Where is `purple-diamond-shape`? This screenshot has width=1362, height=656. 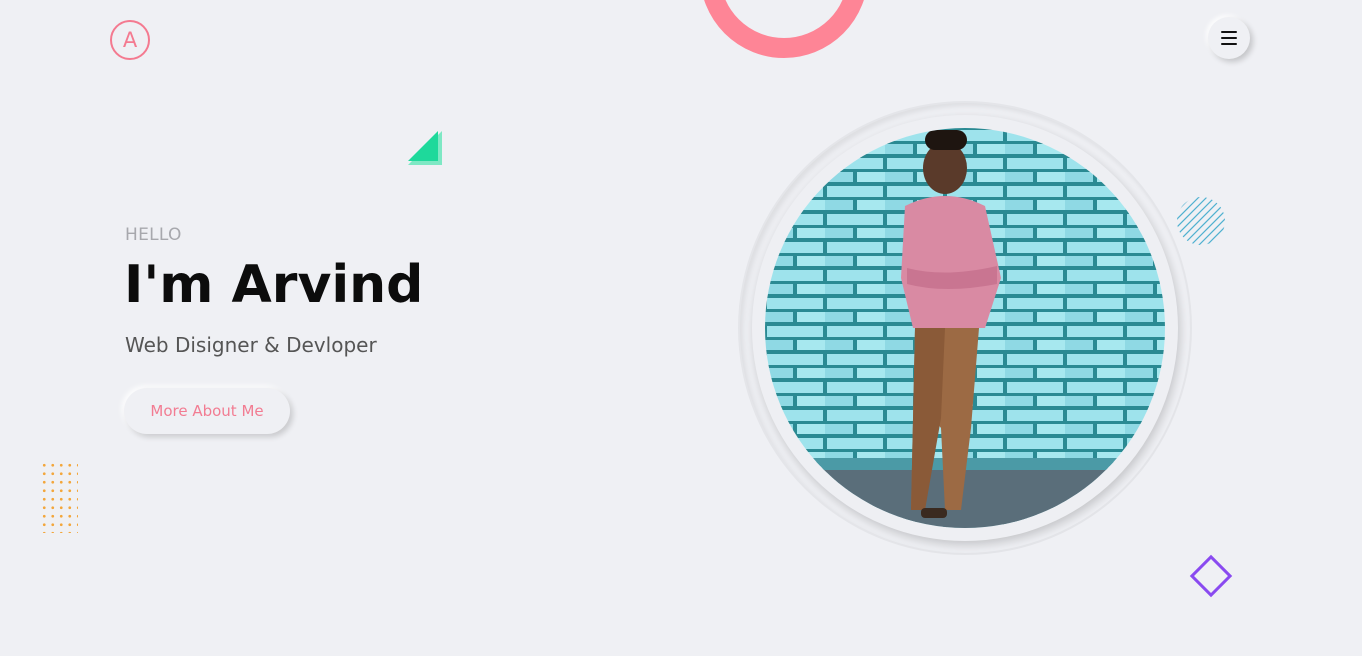 purple-diamond-shape is located at coordinates (1211, 576).